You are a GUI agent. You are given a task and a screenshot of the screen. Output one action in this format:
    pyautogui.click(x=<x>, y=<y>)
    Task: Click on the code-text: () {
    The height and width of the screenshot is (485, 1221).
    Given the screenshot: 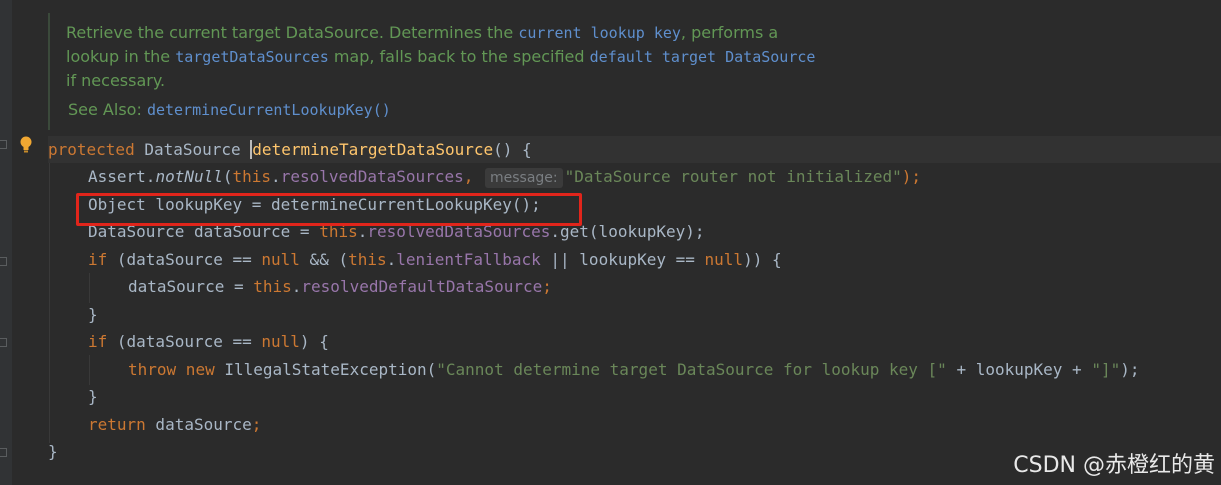 What is the action you would take?
    pyautogui.click(x=512, y=149)
    